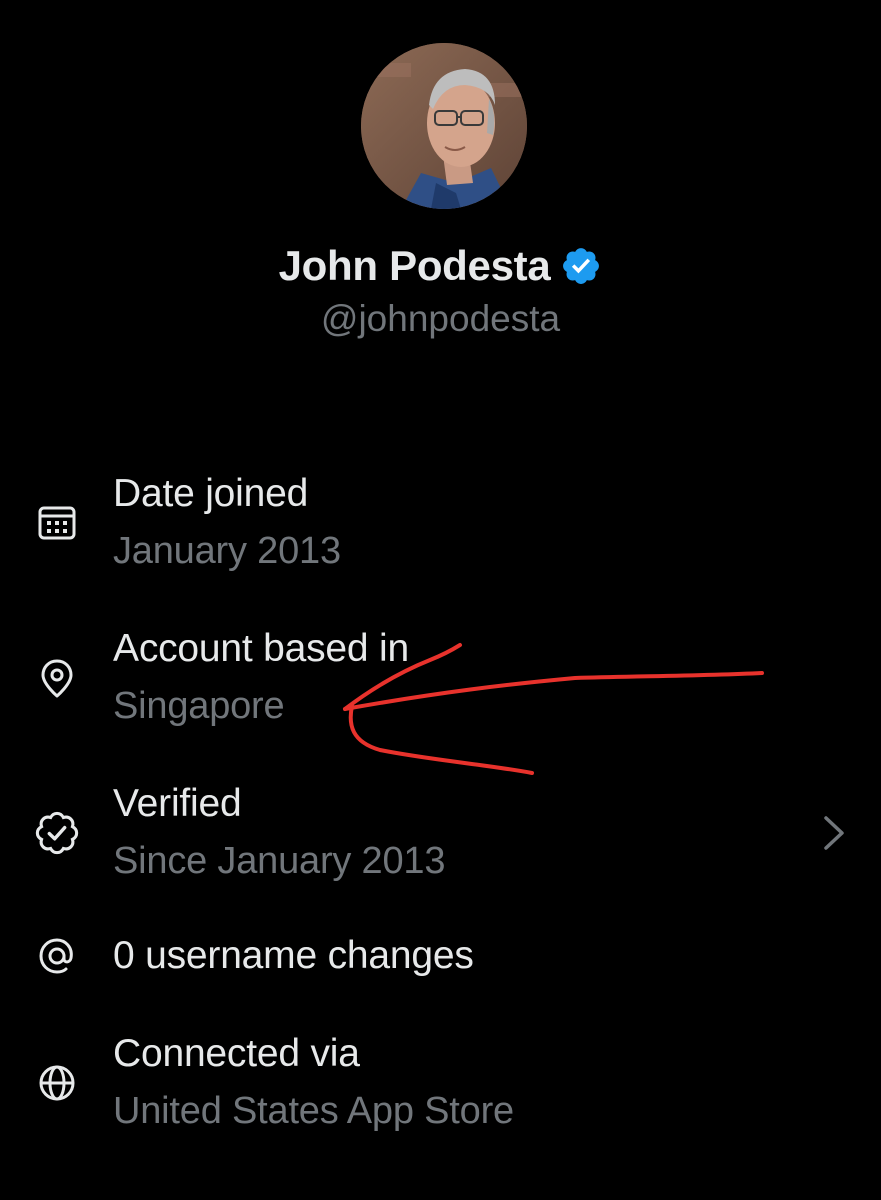 The image size is (881, 1200). I want to click on verified-badge-icon, so click(581, 266).